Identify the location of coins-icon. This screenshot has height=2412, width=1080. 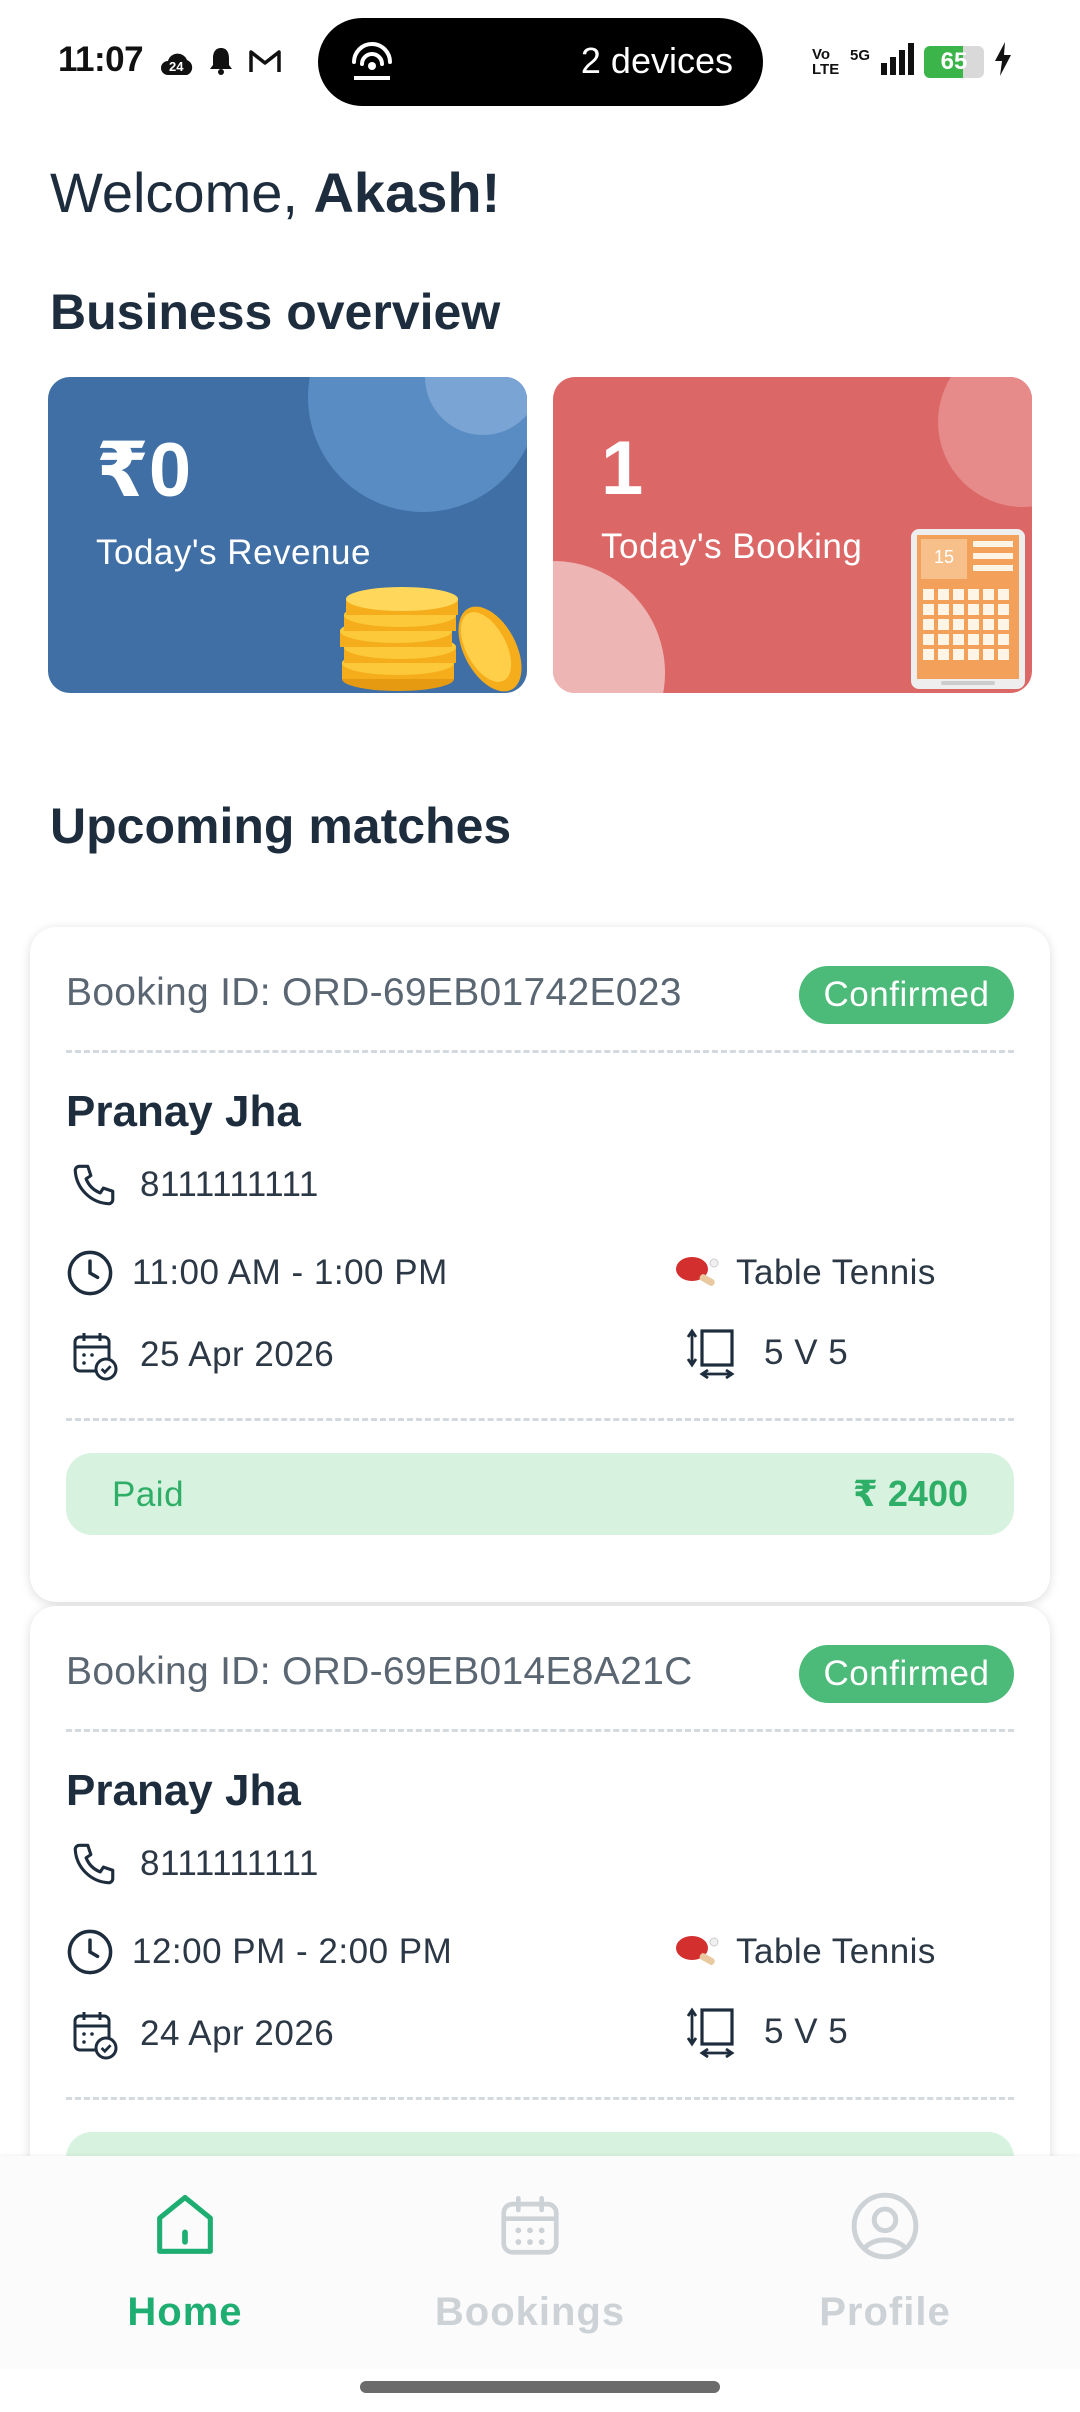
(431, 639).